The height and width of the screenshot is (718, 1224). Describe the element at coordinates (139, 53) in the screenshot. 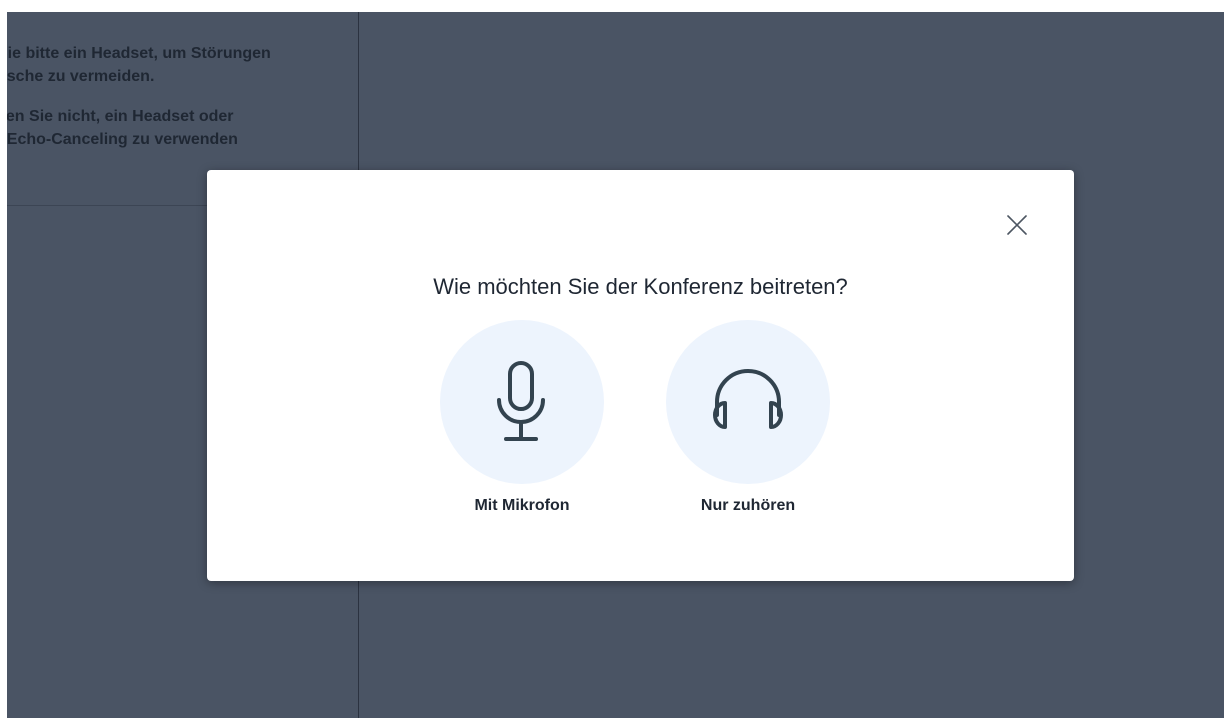

I see `hint-line: Sie bitte ein Headset, um Störungen` at that location.